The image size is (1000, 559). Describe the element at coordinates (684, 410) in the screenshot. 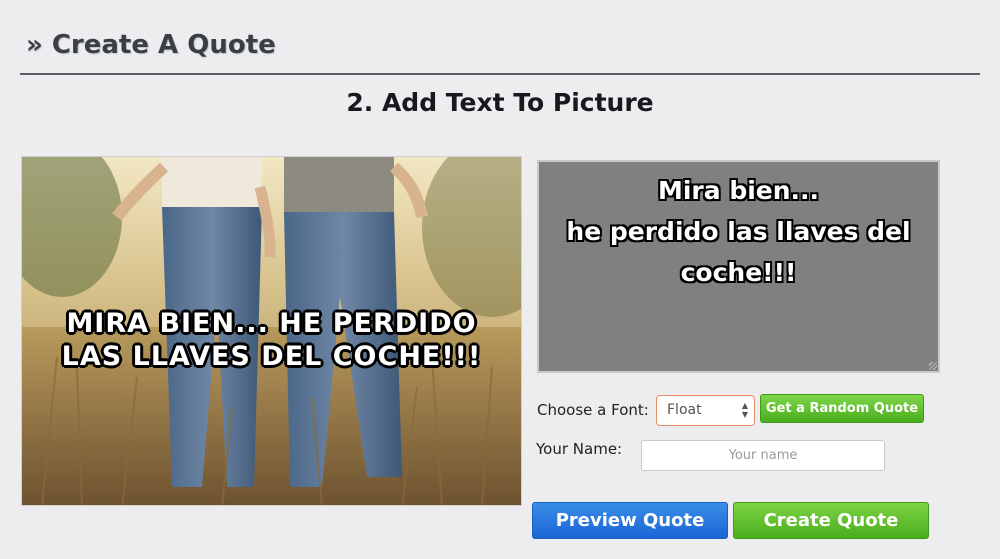

I see `font-select-value: Float` at that location.